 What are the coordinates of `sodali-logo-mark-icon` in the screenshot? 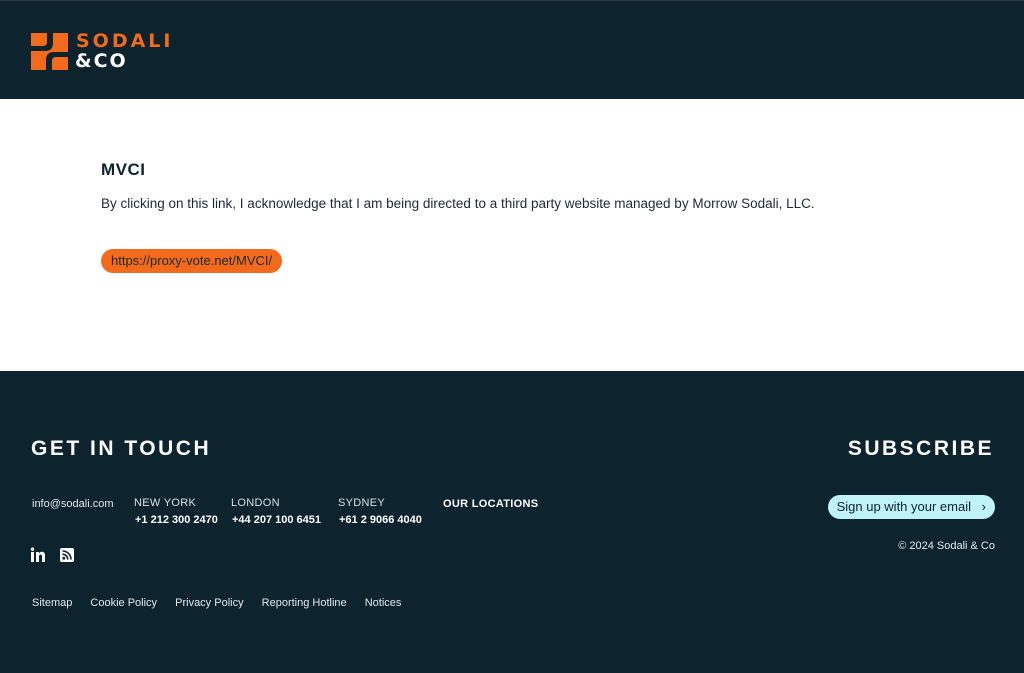 It's located at (49, 51).